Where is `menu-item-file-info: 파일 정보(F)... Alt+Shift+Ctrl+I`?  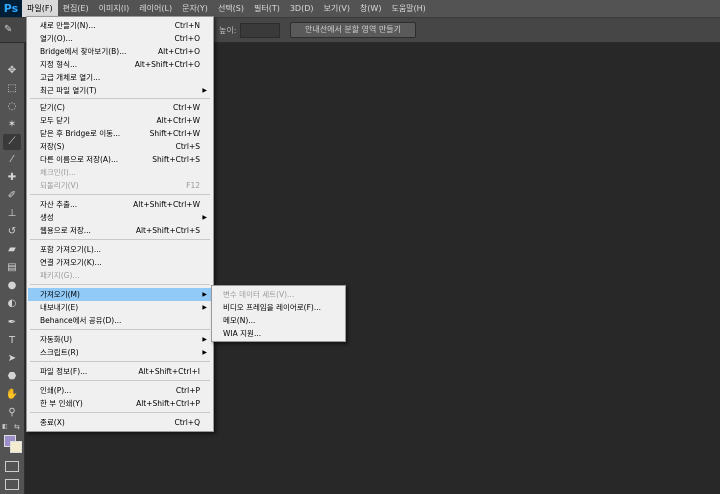 menu-item-file-info: 파일 정보(F)... Alt+Shift+Ctrl+I is located at coordinates (120, 371).